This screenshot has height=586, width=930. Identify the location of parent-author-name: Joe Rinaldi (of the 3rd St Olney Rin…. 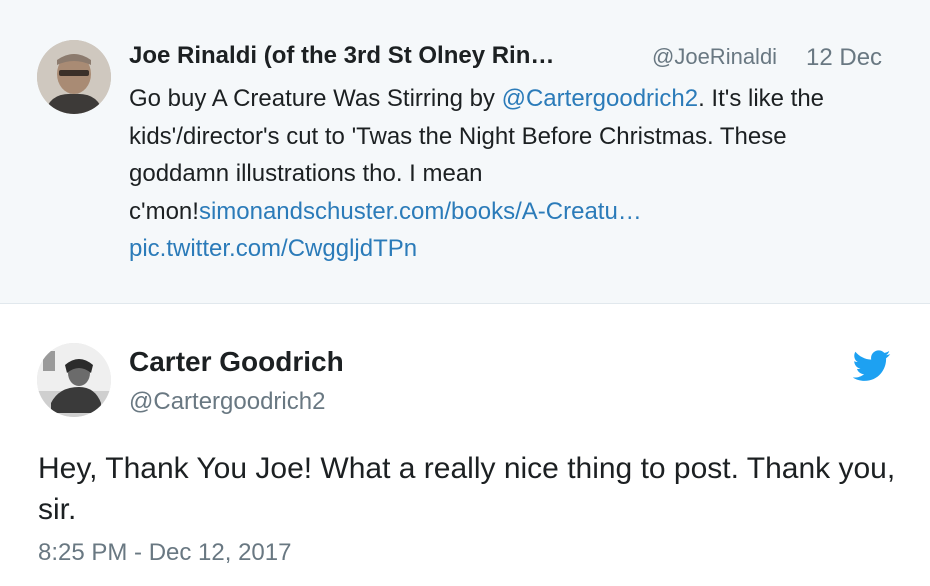
(341, 56).